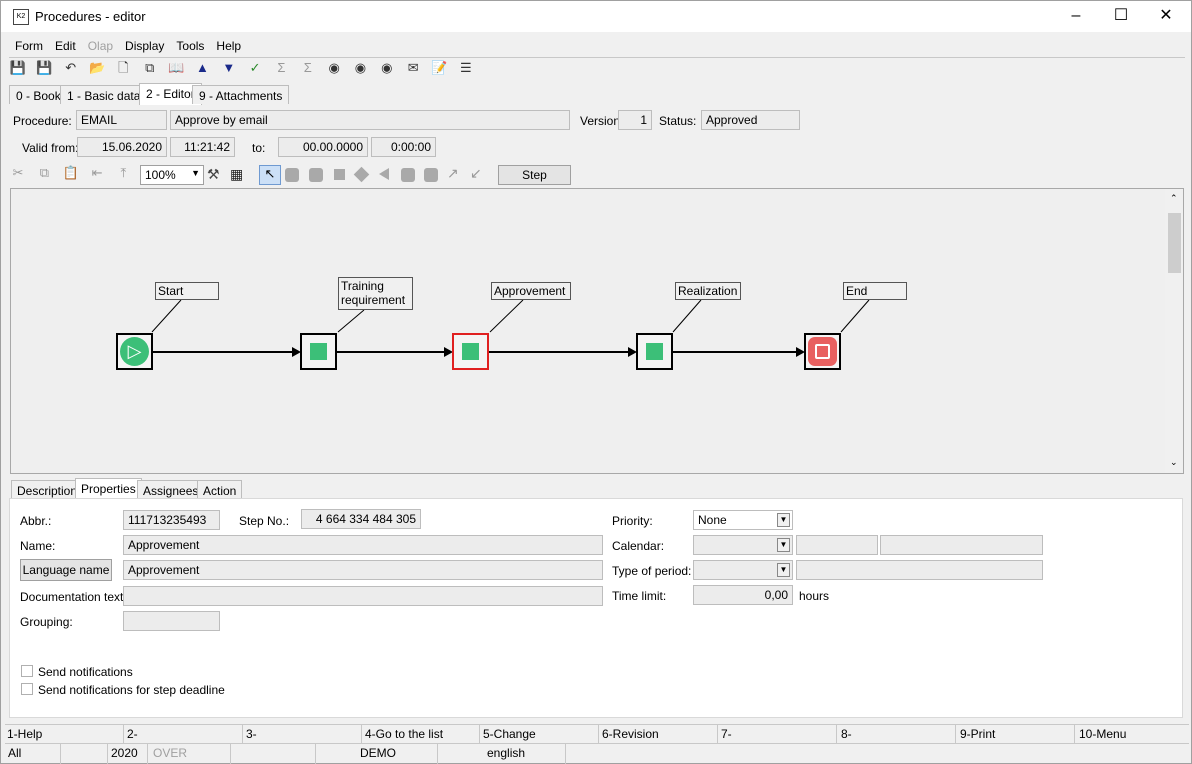  Describe the element at coordinates (1174, 243) in the screenshot. I see `scroll-thumb` at that location.